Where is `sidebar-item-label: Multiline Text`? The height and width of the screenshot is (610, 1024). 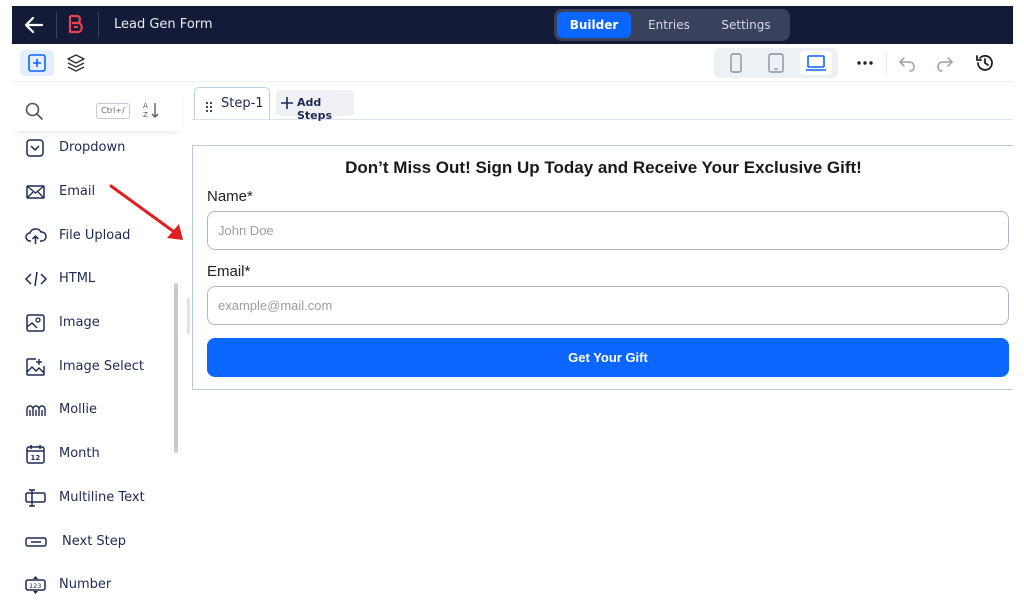 sidebar-item-label: Multiline Text is located at coordinates (102, 497).